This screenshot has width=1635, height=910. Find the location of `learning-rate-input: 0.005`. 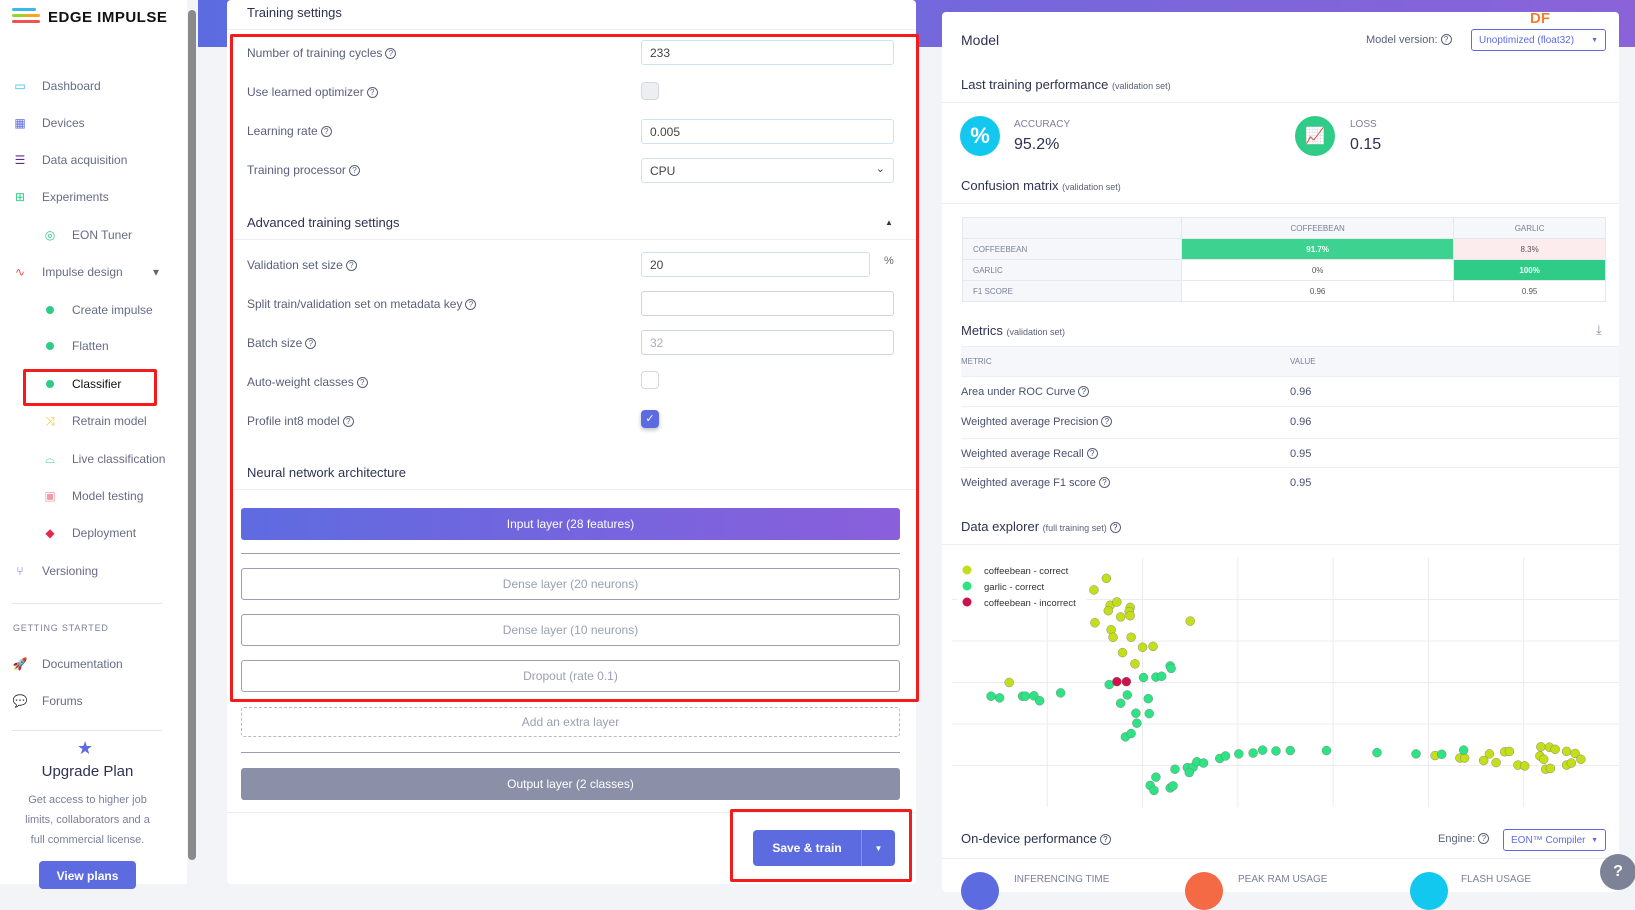

learning-rate-input: 0.005 is located at coordinates (767, 131).